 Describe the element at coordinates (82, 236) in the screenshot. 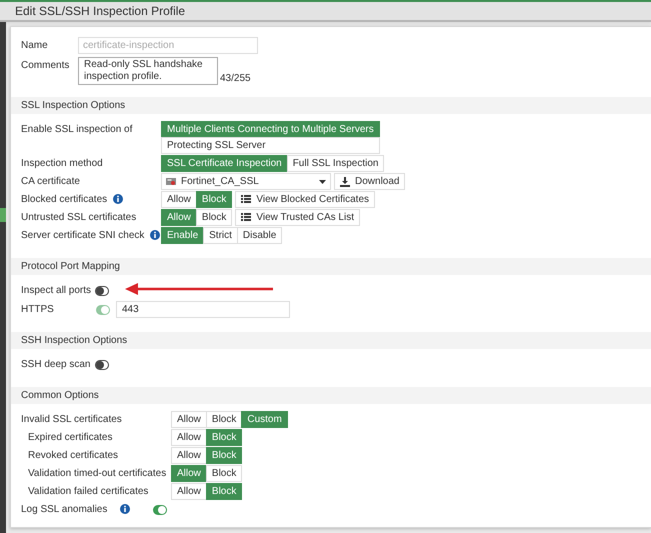

I see `field-label: Server certificate SNI check` at that location.